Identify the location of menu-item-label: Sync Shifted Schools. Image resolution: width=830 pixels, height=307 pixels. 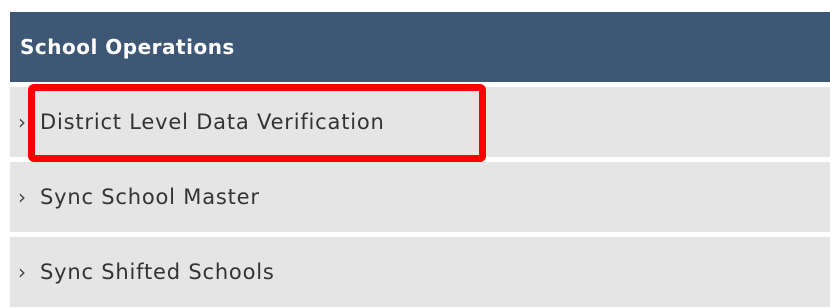
(157, 272).